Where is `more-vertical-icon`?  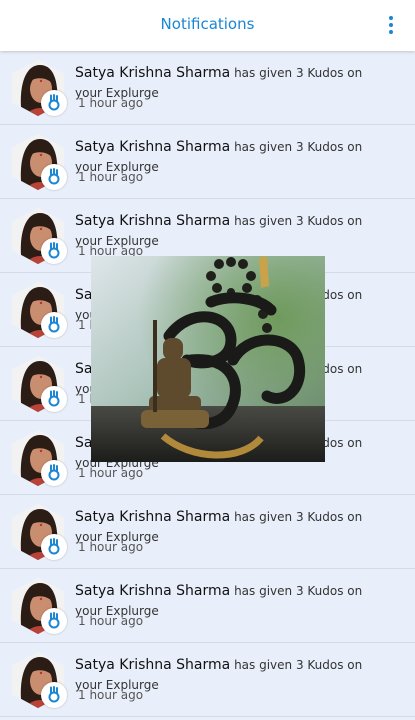
more-vertical-icon is located at coordinates (391, 26).